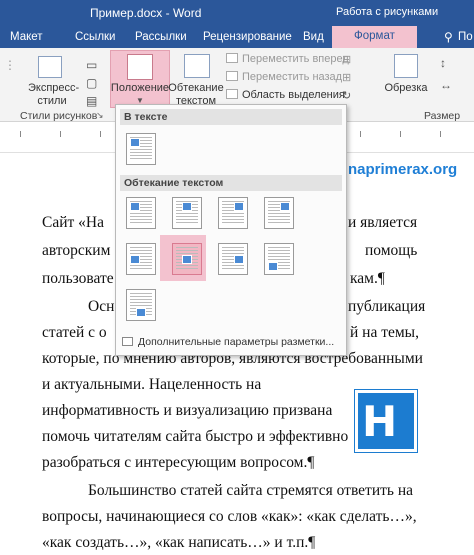  Describe the element at coordinates (231, 183) in the screenshot. I see `section-wrap: Обтекание текстом` at that location.